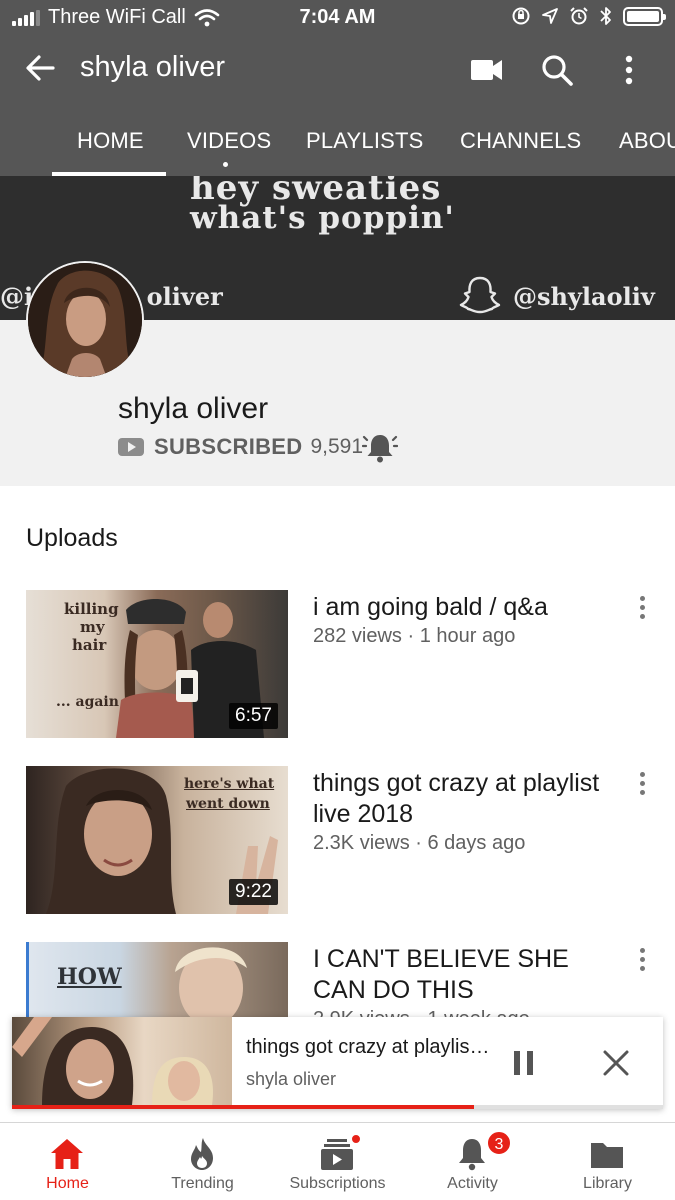  I want to click on video-meta: 2.3K views · 6 days ago, so click(419, 843).